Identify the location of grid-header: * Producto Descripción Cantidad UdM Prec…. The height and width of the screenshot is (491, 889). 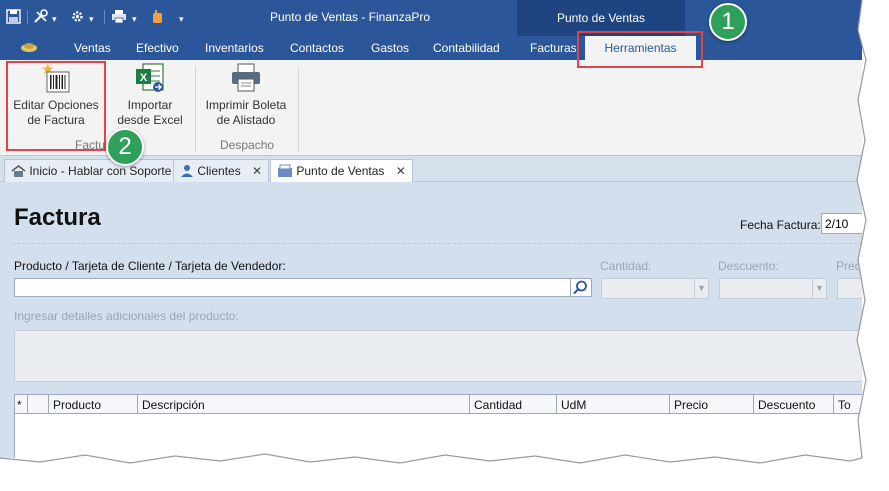
(438, 404).